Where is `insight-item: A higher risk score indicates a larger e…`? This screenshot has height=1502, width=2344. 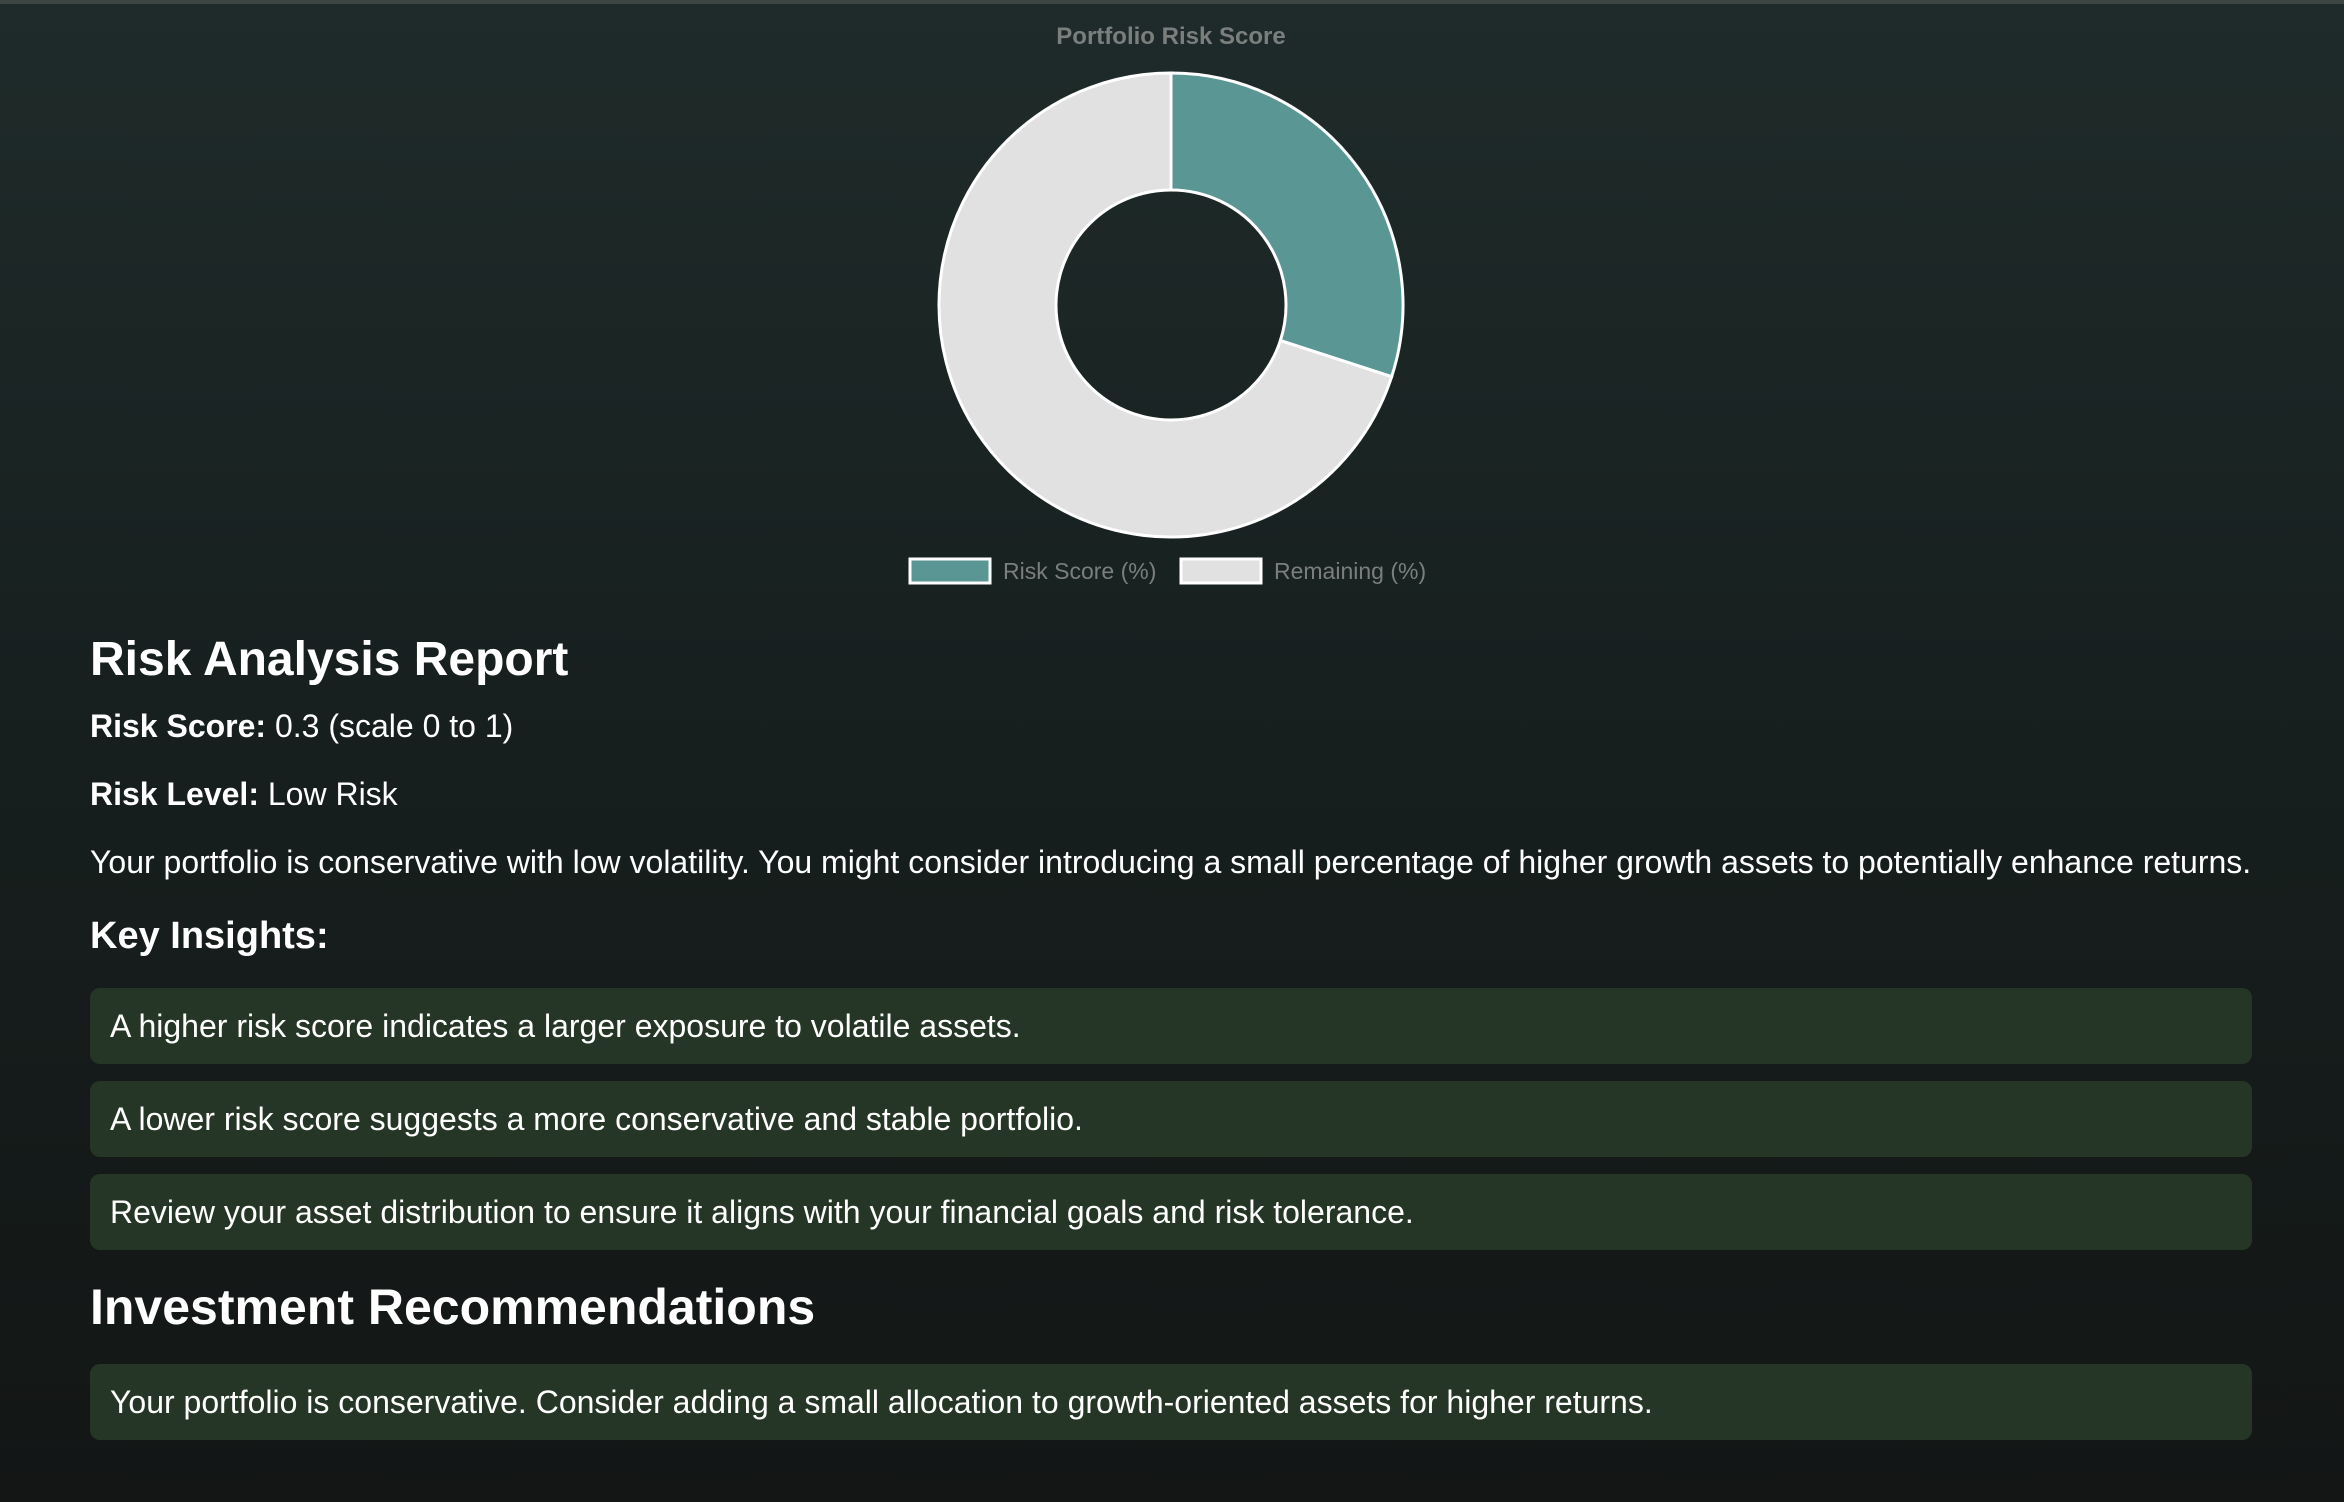 insight-item: A higher risk score indicates a larger e… is located at coordinates (1171, 1026).